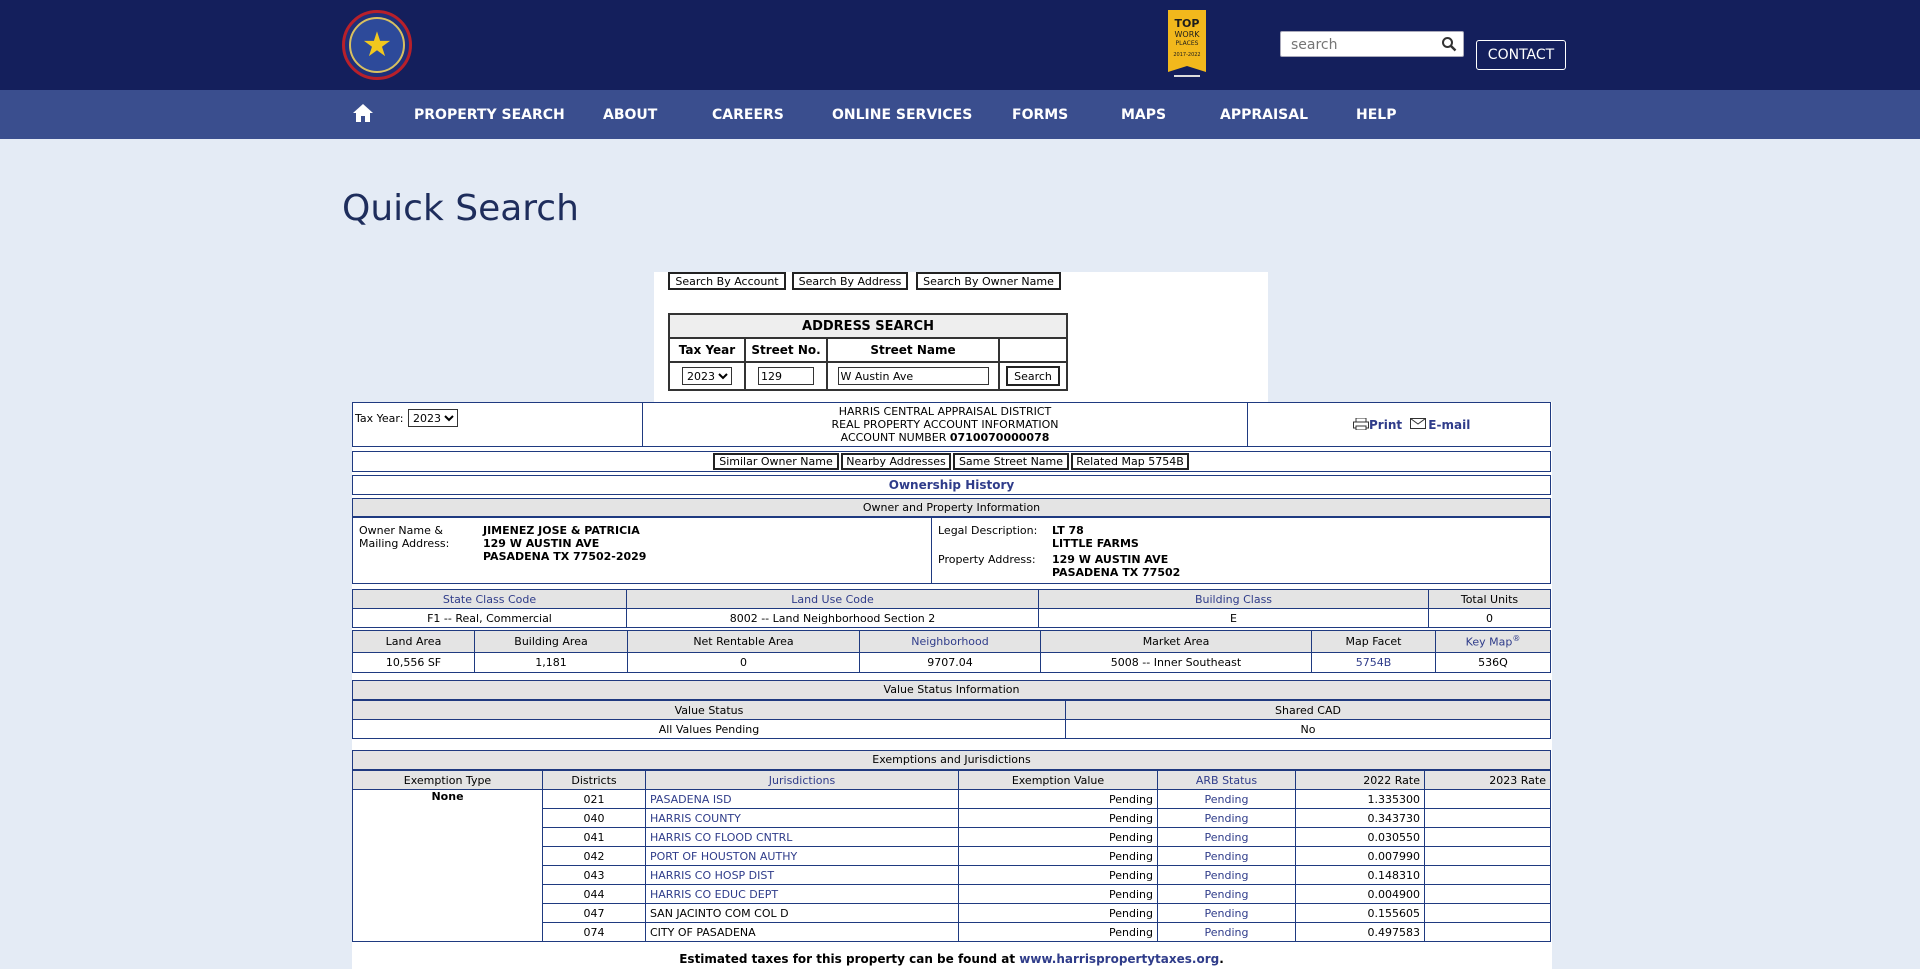 The width and height of the screenshot is (1920, 969). I want to click on jurisdiction-name: PASADENA ISD, so click(802, 799).